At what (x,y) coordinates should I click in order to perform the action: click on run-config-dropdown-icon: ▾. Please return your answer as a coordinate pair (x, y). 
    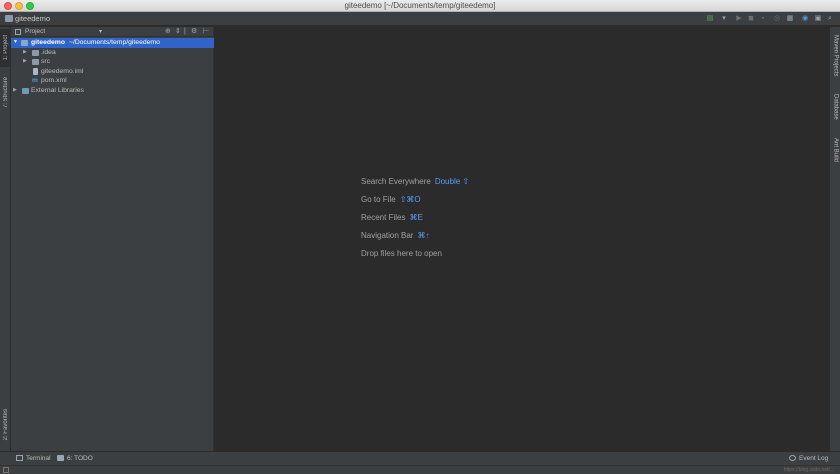
    Looking at the image, I should click on (724, 19).